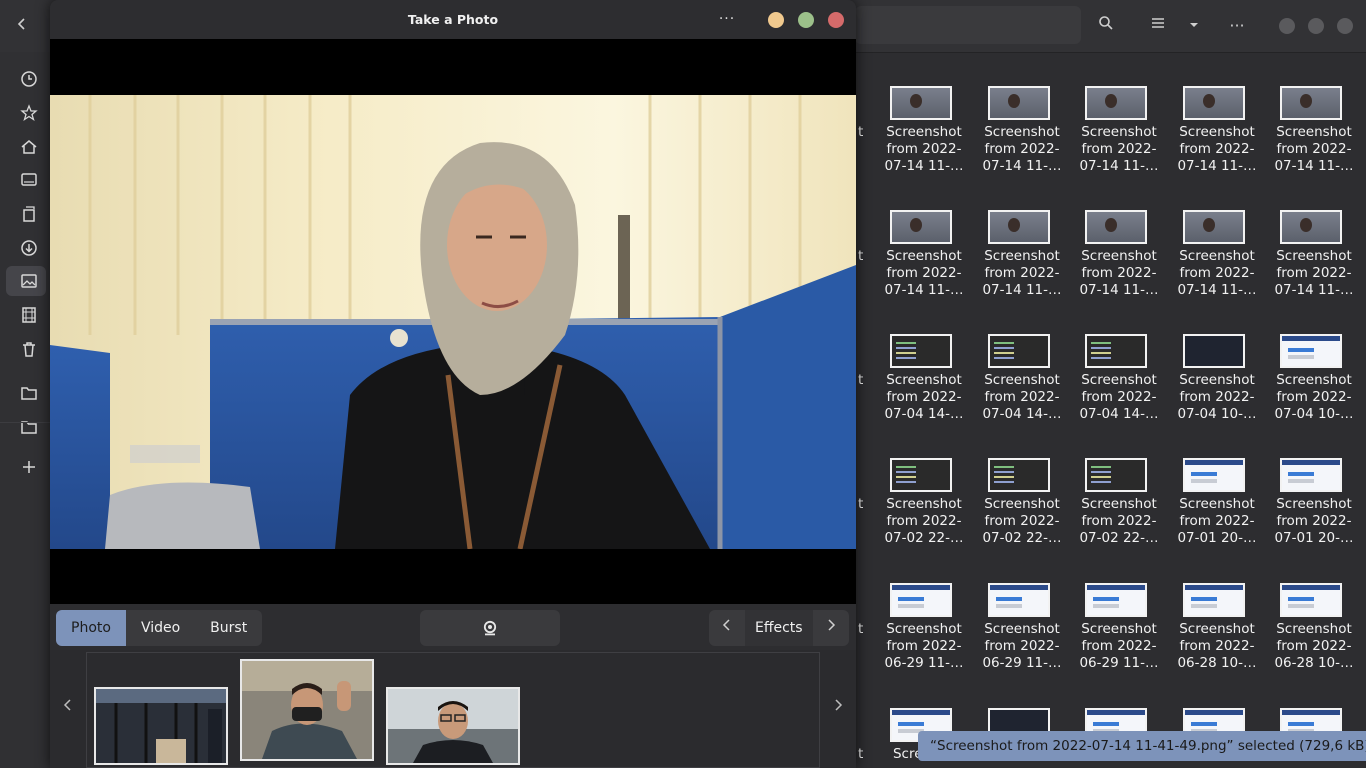 The width and height of the screenshot is (1366, 768). I want to click on minimize-button, so click(776, 20).